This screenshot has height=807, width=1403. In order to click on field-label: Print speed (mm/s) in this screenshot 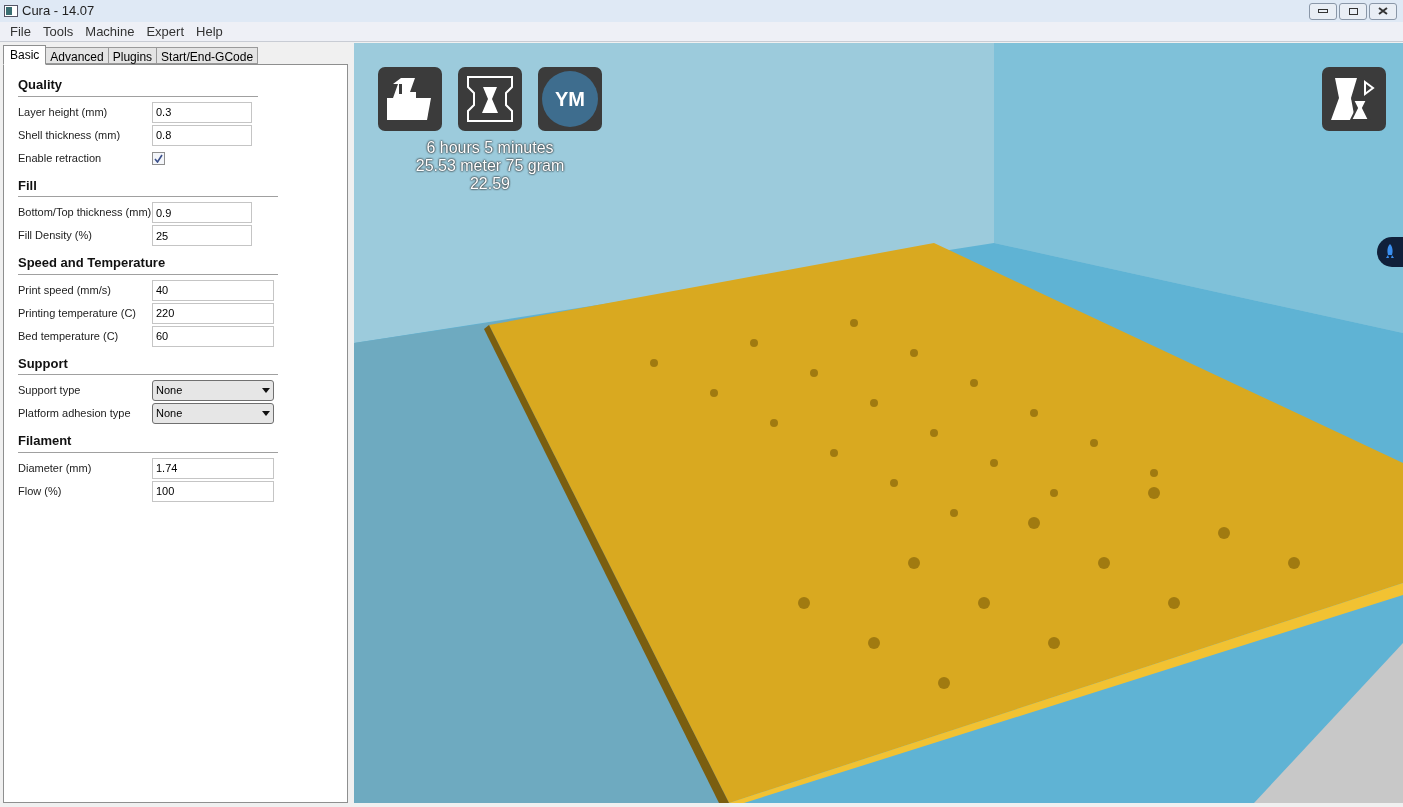, I will do `click(65, 290)`.